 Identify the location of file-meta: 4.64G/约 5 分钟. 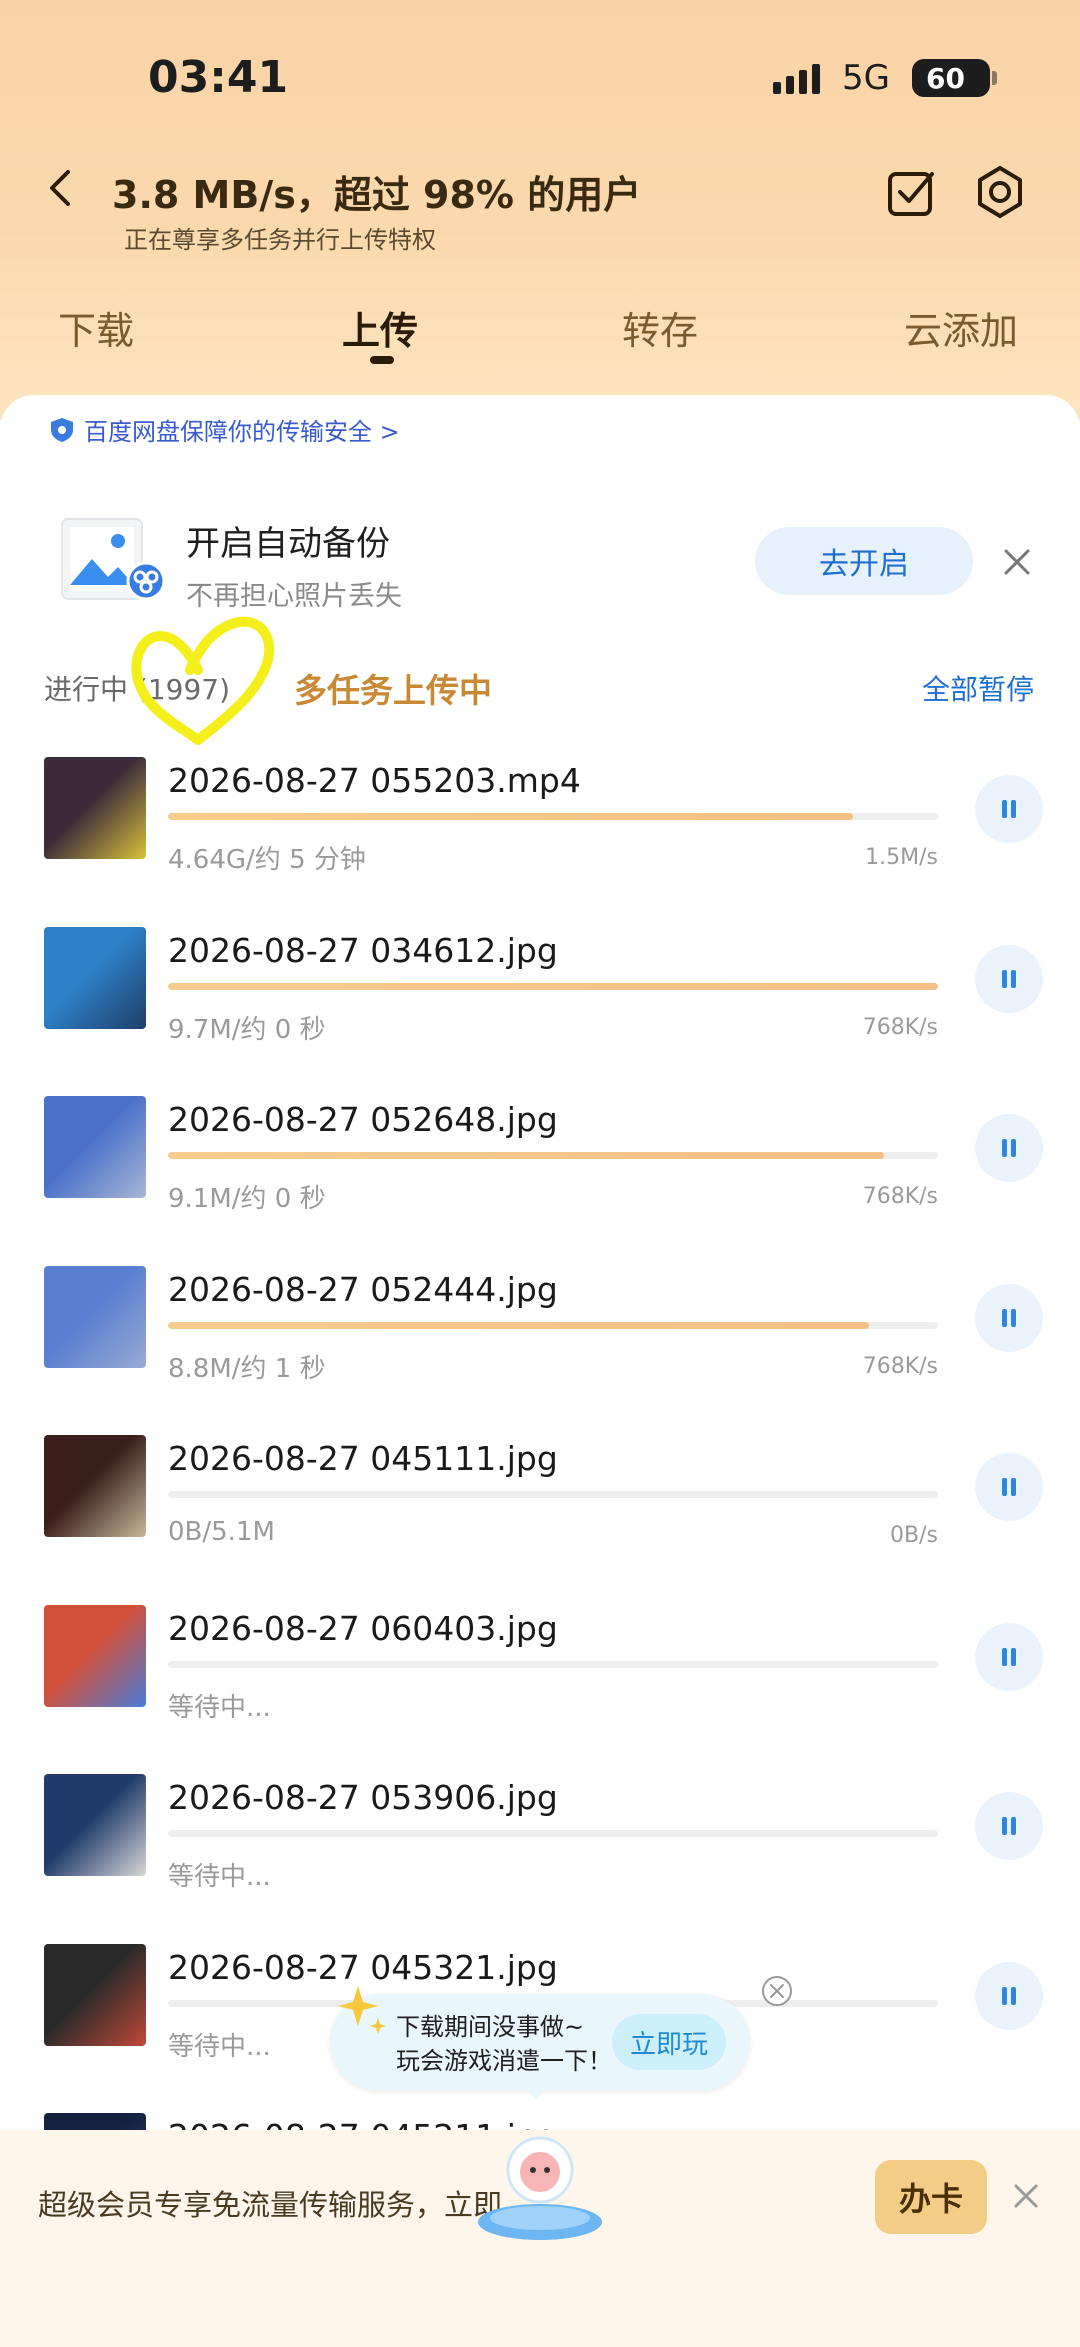
(267, 860).